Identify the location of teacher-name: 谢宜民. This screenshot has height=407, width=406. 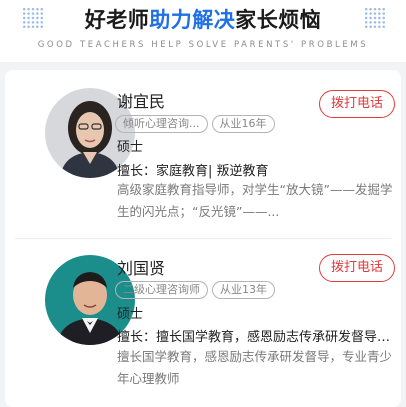
(141, 101).